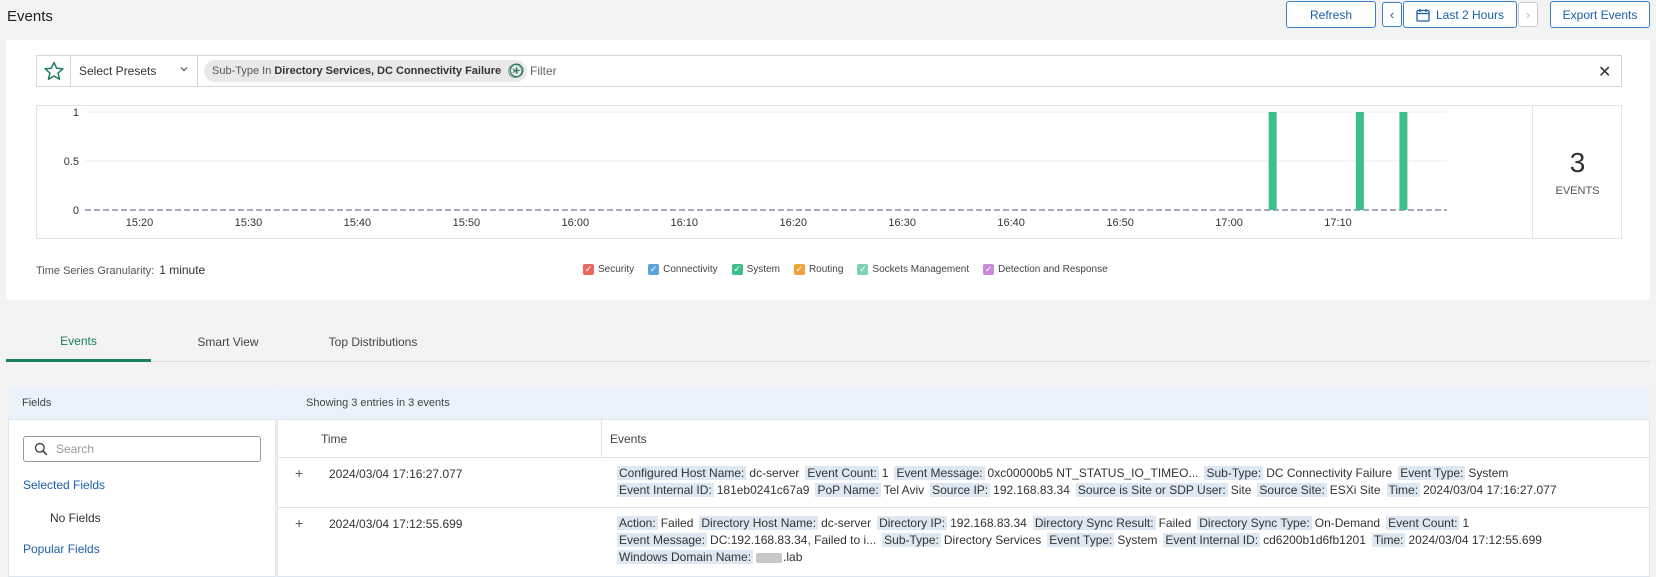 The height and width of the screenshot is (577, 1656). What do you see at coordinates (1329, 473) in the screenshot?
I see `event-field-value: DC Connectivity Failure` at bounding box center [1329, 473].